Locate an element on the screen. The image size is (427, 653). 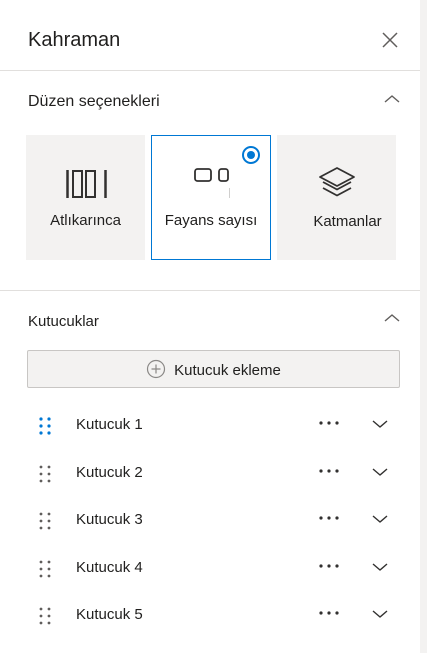
tiles-section-collapse-button is located at coordinates (392, 317).